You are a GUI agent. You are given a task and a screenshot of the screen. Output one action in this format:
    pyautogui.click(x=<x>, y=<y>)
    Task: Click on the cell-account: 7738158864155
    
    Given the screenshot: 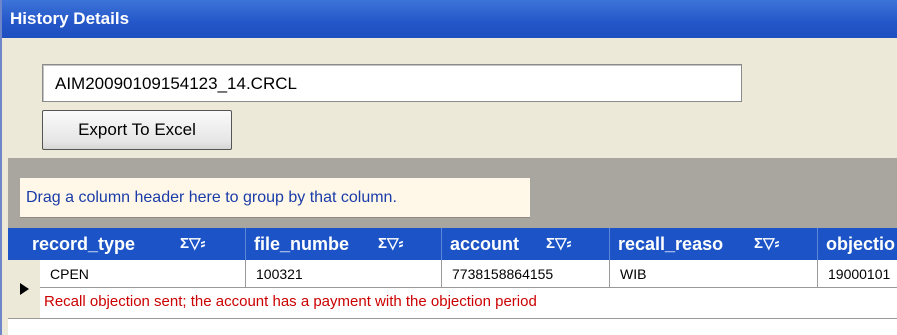 What is the action you would take?
    pyautogui.click(x=526, y=274)
    